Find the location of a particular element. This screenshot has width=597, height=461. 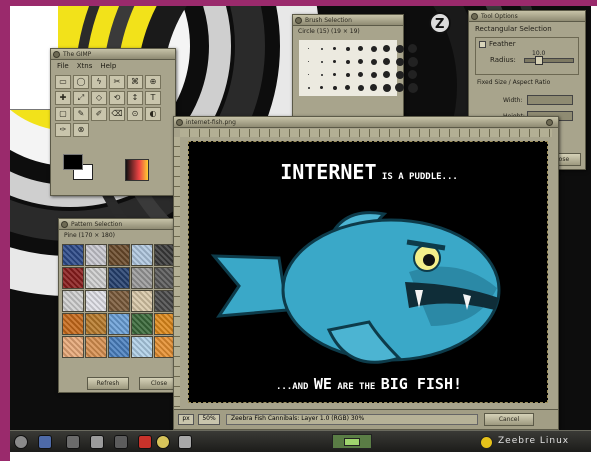

task-button is located at coordinates (352, 441).